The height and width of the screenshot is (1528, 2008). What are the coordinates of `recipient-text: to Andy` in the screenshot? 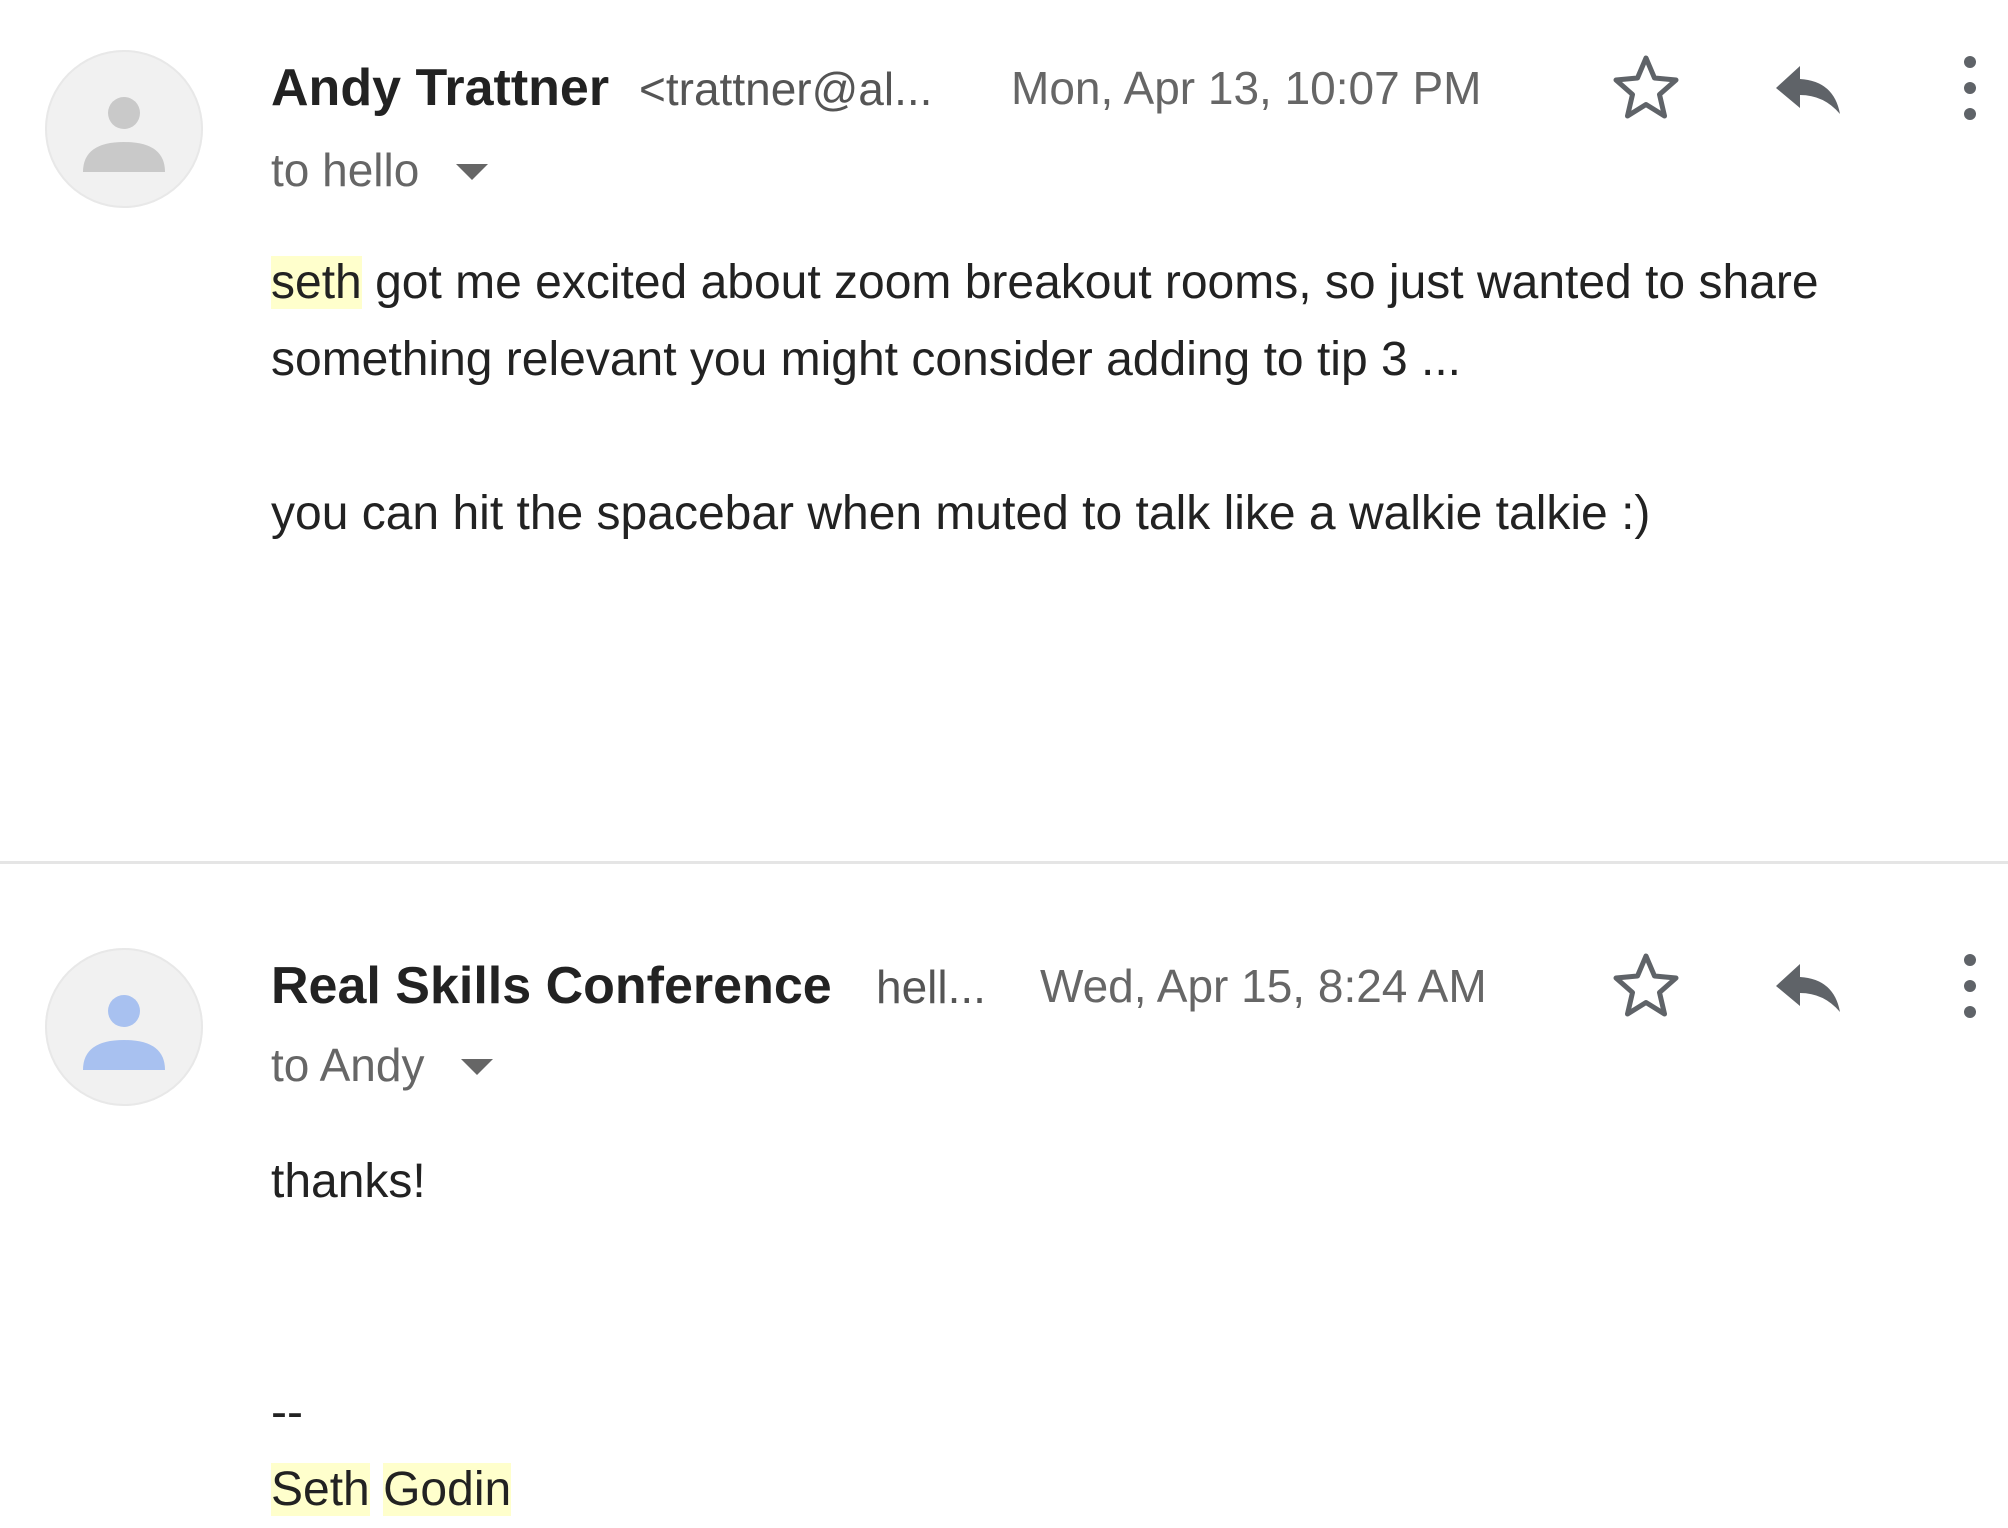 It's located at (348, 1065).